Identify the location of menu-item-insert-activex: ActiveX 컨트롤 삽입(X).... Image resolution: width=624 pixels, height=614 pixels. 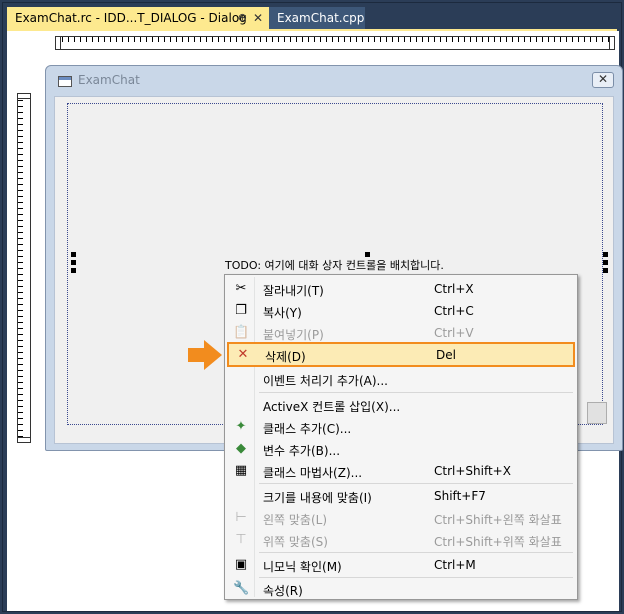
(401, 405).